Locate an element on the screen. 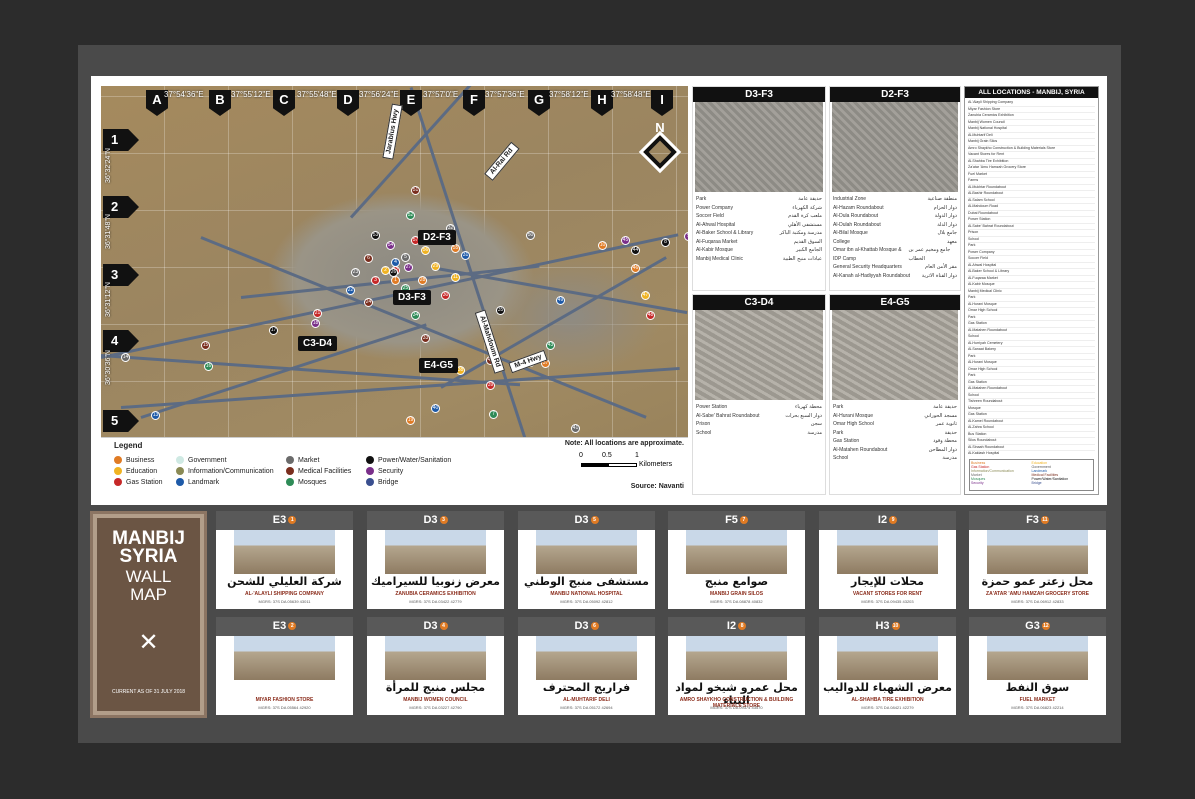 This screenshot has width=1195, height=799. map-location-16: 16 is located at coordinates (208, 366).